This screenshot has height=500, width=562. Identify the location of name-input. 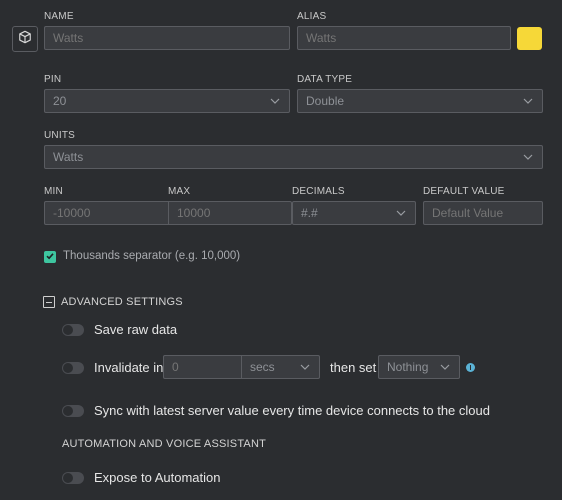
(167, 38).